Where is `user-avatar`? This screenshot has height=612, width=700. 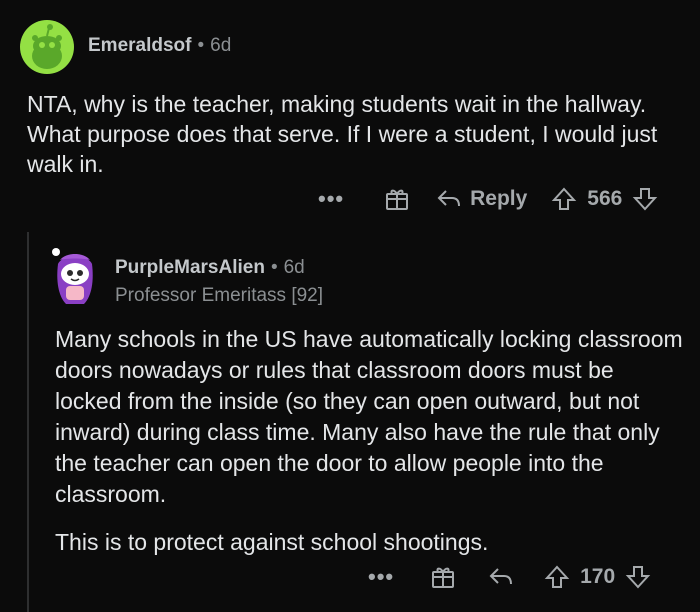 user-avatar is located at coordinates (47, 47).